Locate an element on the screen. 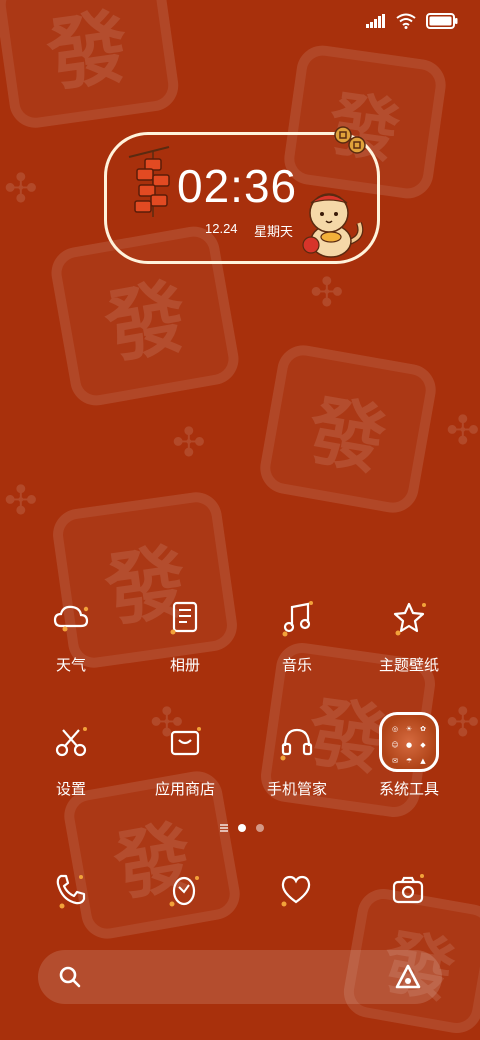 This screenshot has height=1040, width=480. star-icon is located at coordinates (409, 618).